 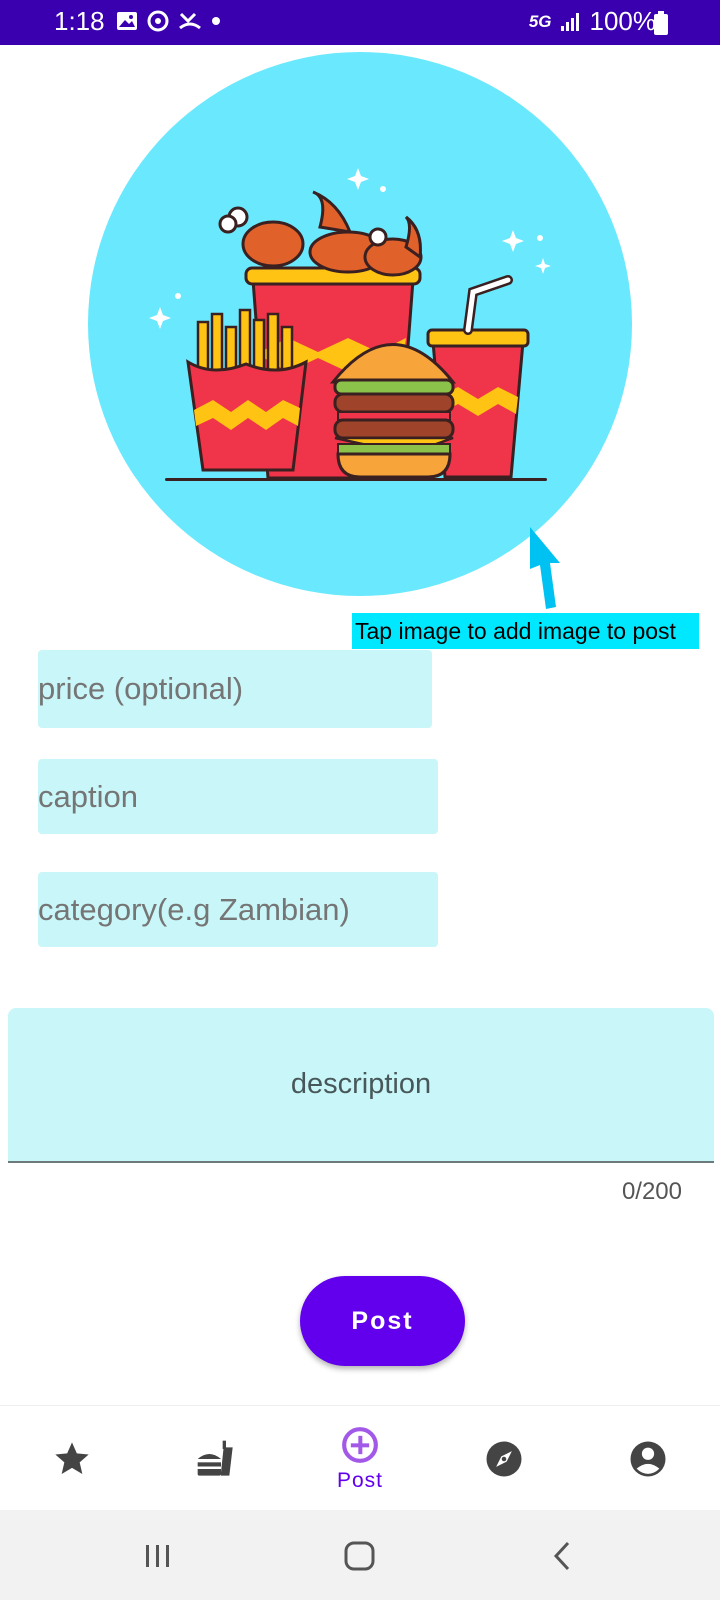 I want to click on char-counter: 0/200, so click(x=651, y=1191).